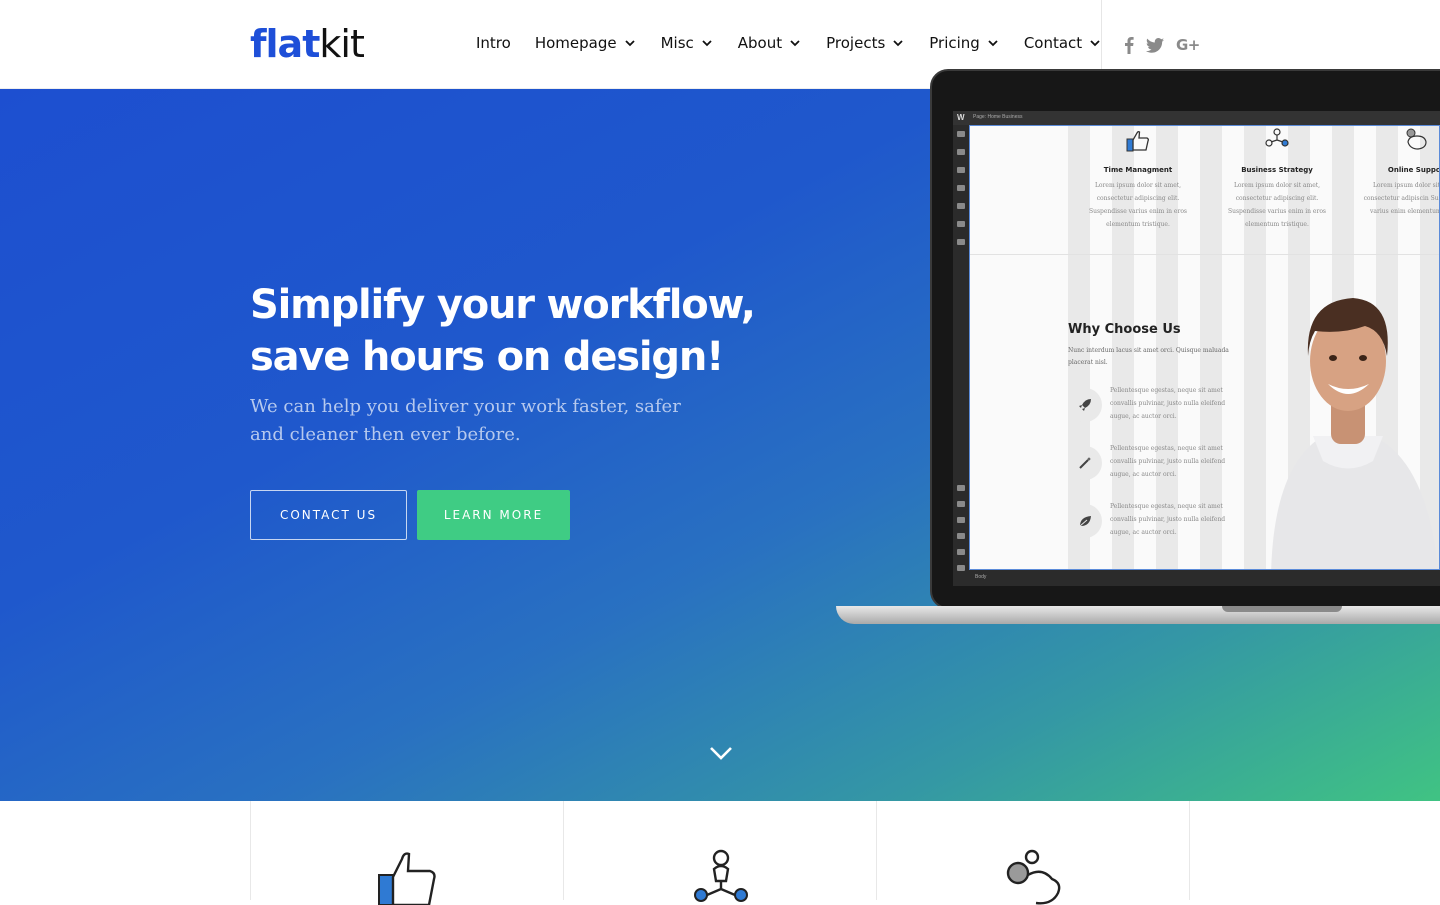 This screenshot has height=905, width=1440. I want to click on nav-label: Contact, so click(1053, 43).